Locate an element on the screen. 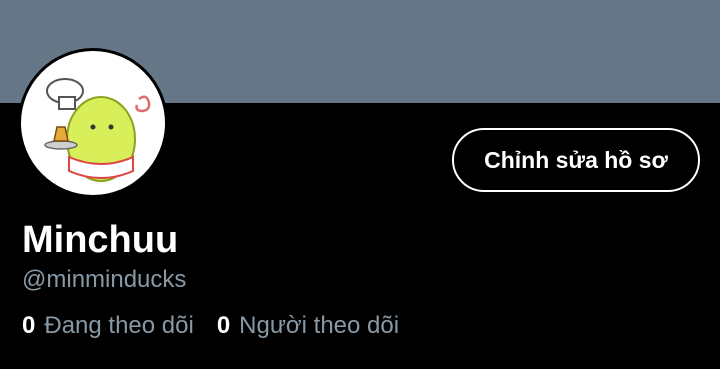  followers-stat: 0 Người theo dõi is located at coordinates (308, 326).